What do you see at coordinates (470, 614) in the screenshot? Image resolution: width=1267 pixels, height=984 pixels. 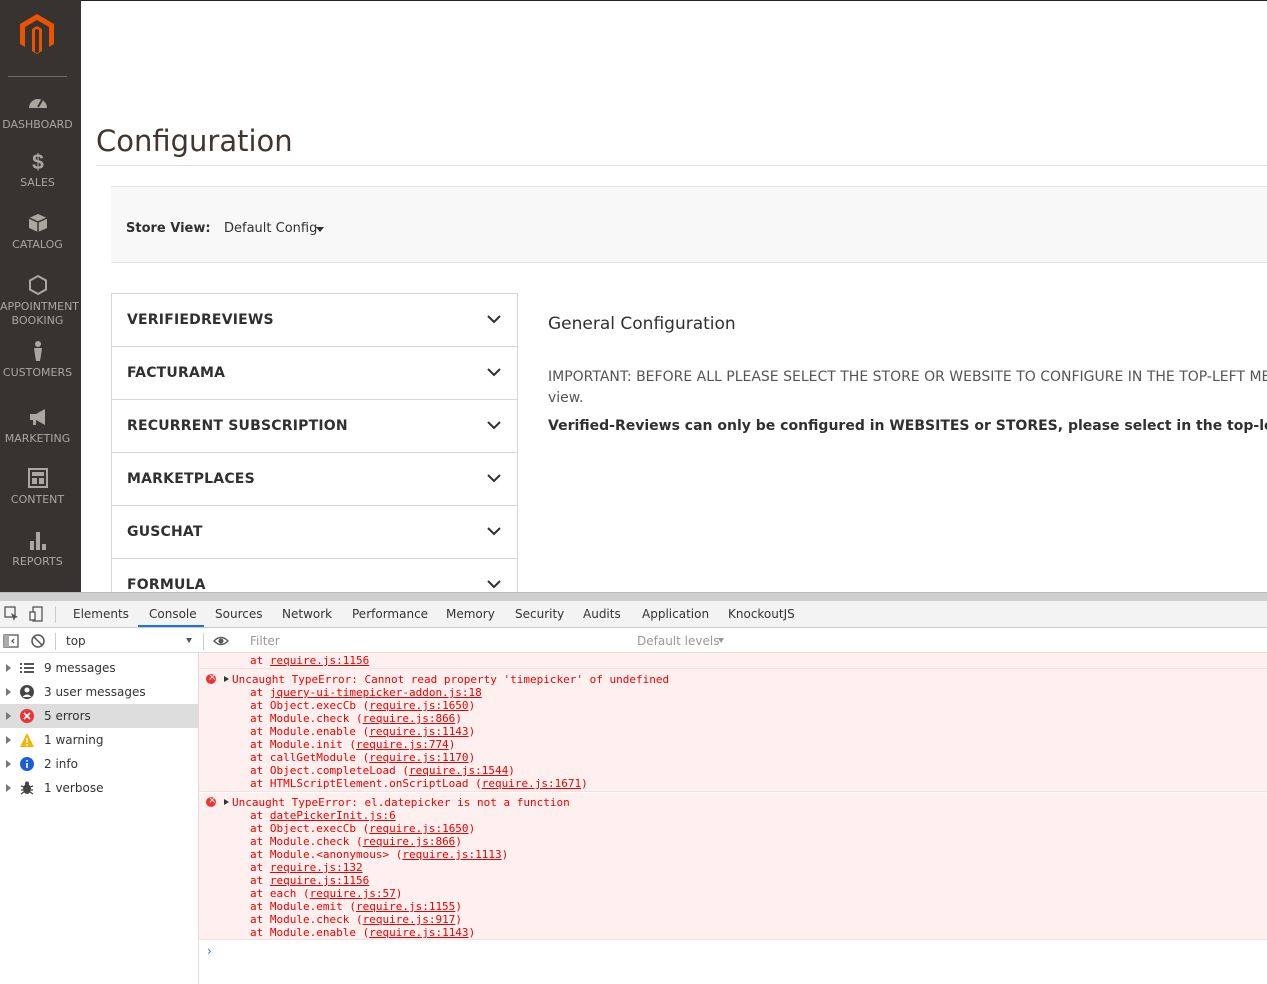 I see `tab-memory: Memory` at bounding box center [470, 614].